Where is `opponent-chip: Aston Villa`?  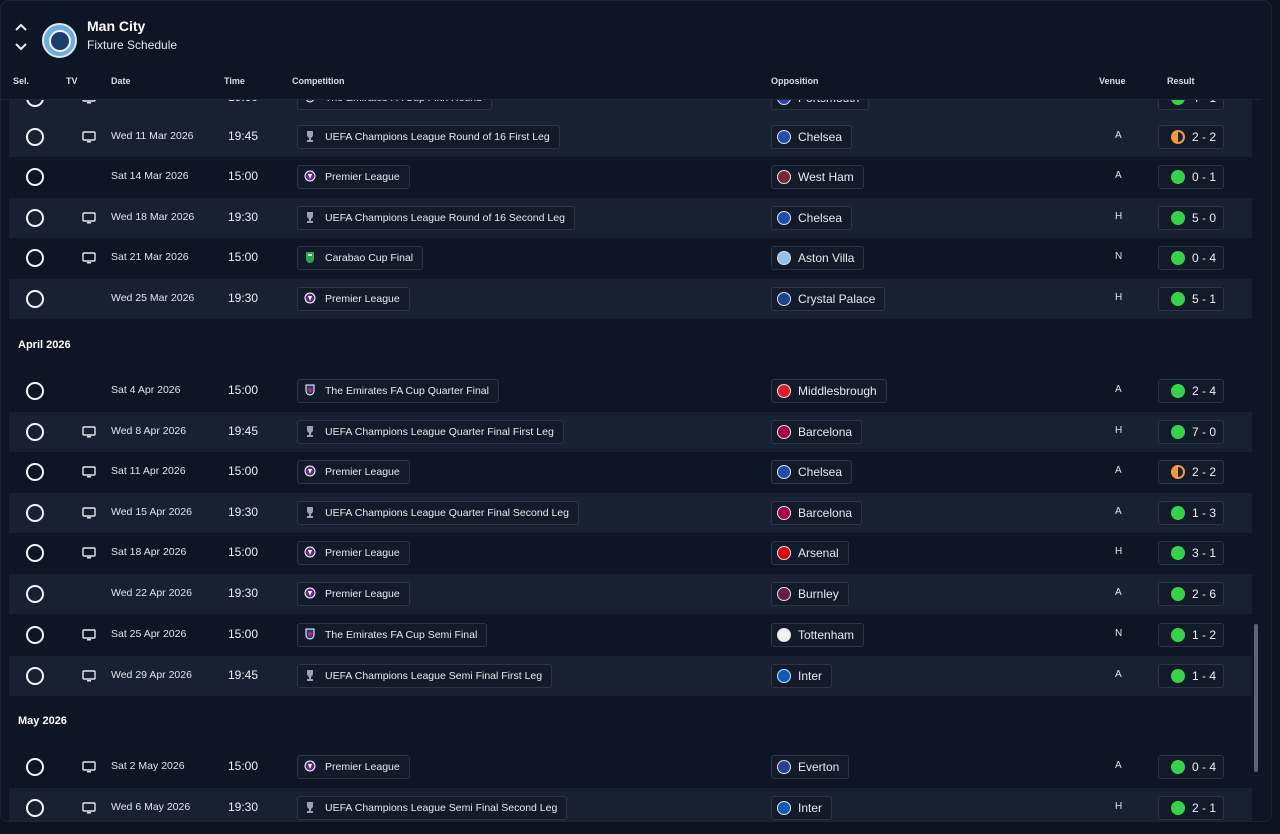
opponent-chip: Aston Villa is located at coordinates (818, 258).